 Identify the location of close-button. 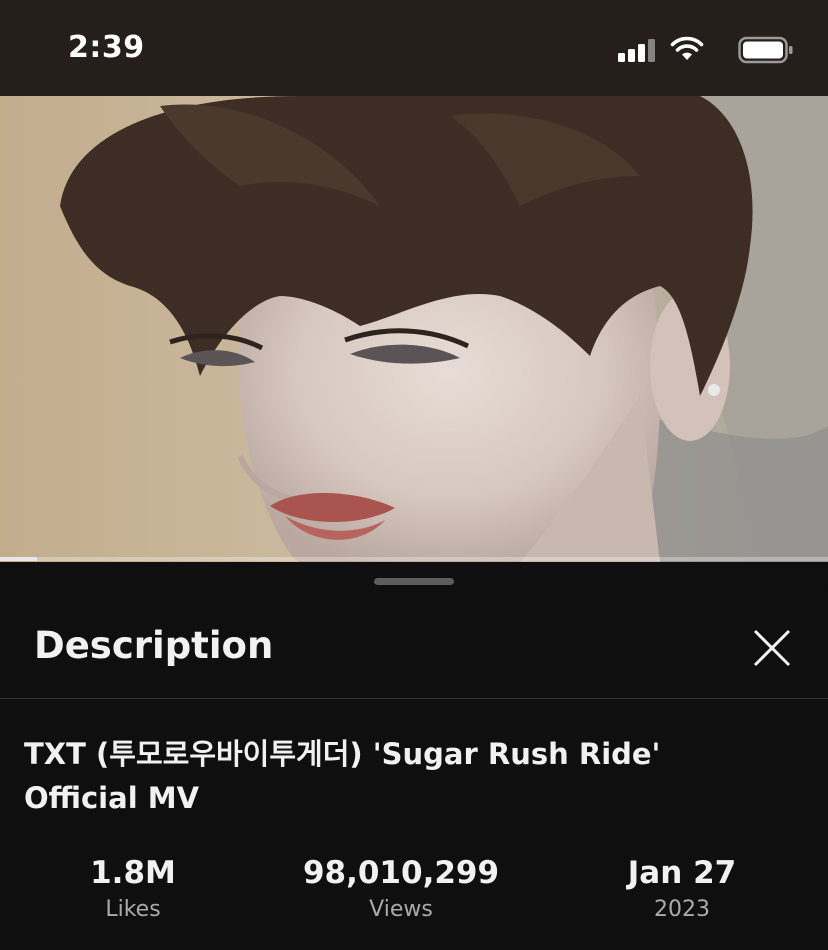
(772, 648).